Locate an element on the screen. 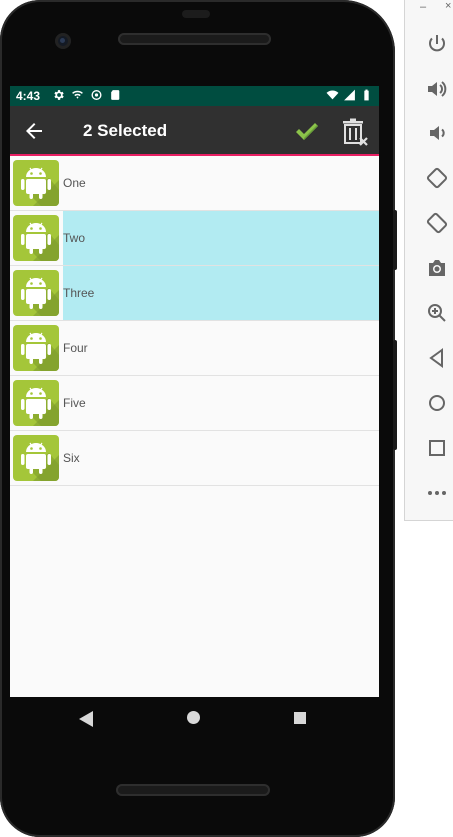  status-bar: 4:43 is located at coordinates (194, 96).